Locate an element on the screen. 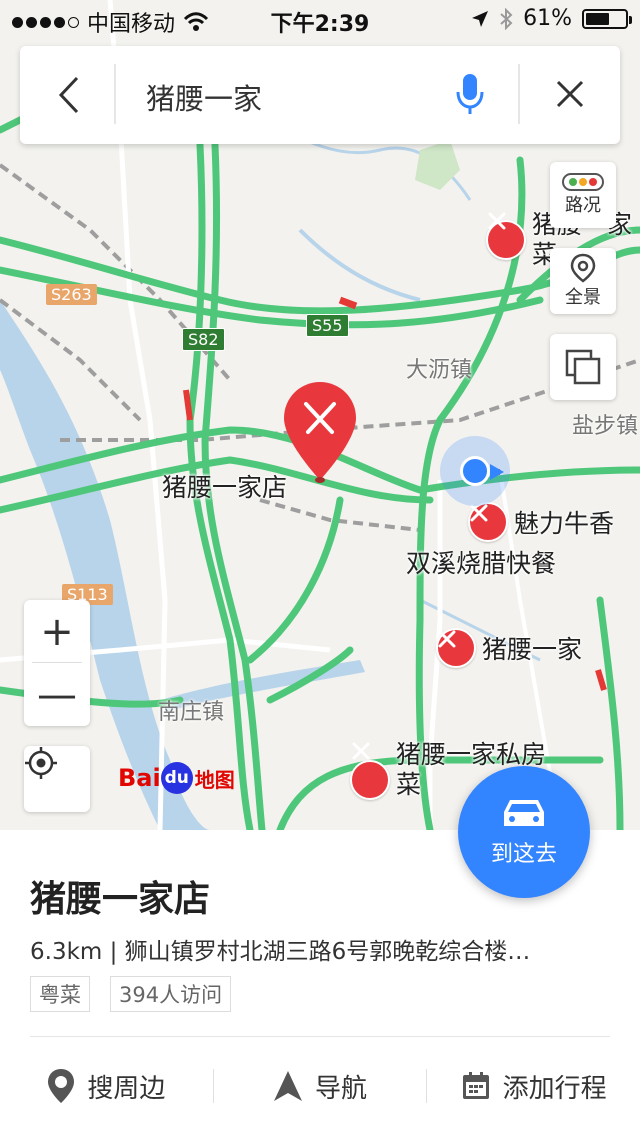 Image resolution: width=640 pixels, height=1136 pixels. selected-place-label: 猪腰一家店 is located at coordinates (225, 487).